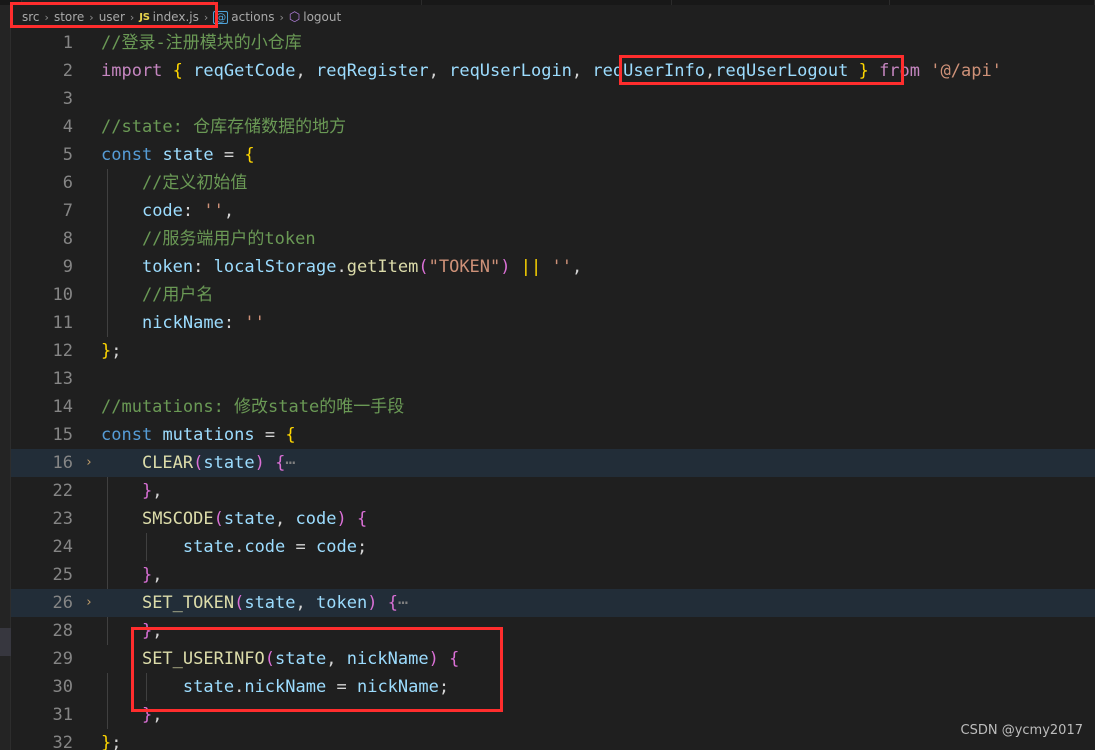 The height and width of the screenshot is (750, 1095). Describe the element at coordinates (553, 739) in the screenshot. I see `code-line-32: 32};` at that location.